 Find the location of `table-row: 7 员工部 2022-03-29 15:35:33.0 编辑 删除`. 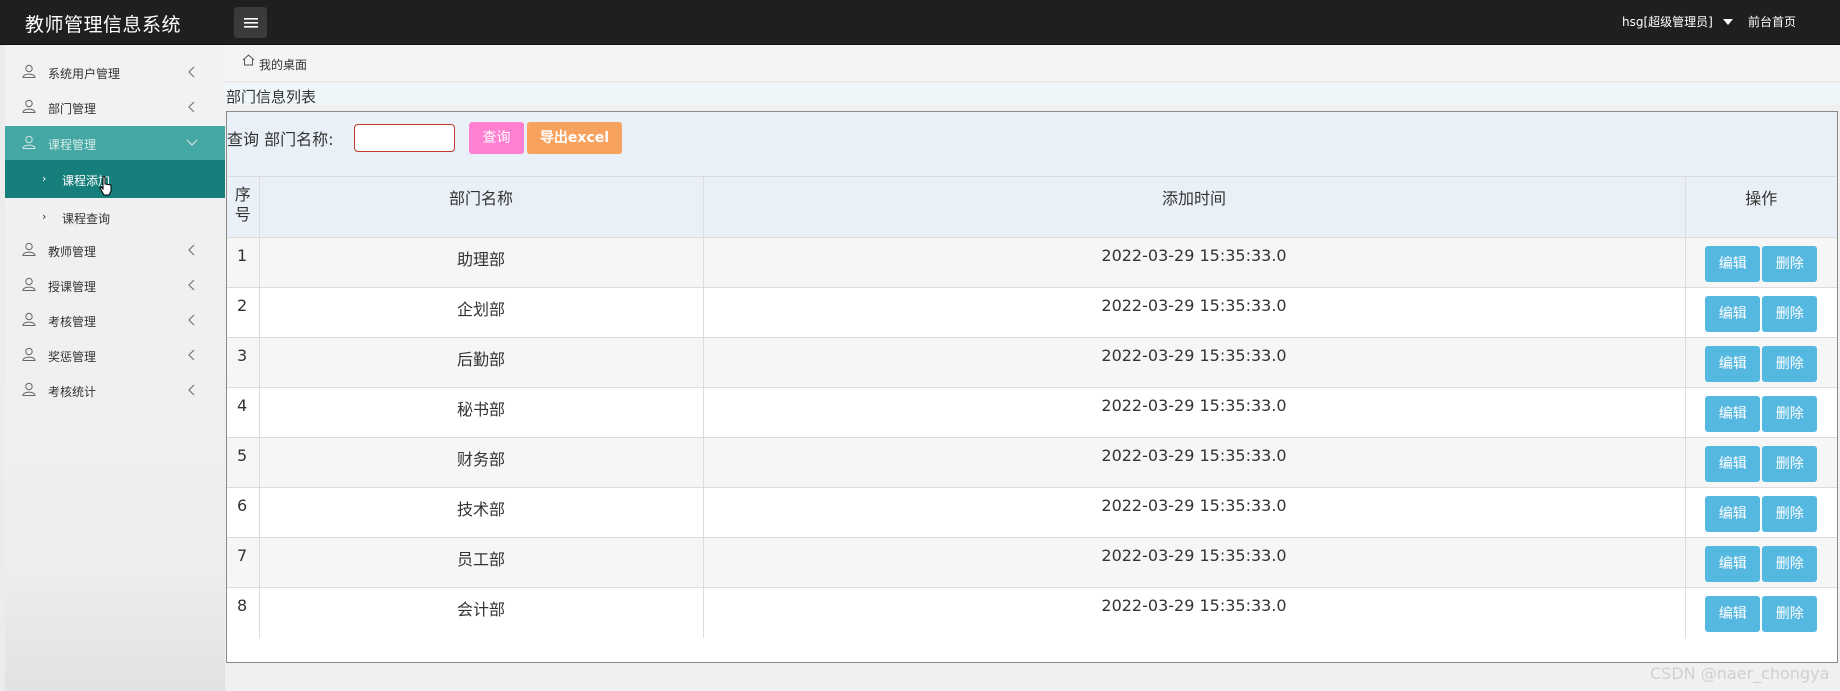

table-row: 7 员工部 2022-03-29 15:35:33.0 编辑 删除 is located at coordinates (1032, 562).